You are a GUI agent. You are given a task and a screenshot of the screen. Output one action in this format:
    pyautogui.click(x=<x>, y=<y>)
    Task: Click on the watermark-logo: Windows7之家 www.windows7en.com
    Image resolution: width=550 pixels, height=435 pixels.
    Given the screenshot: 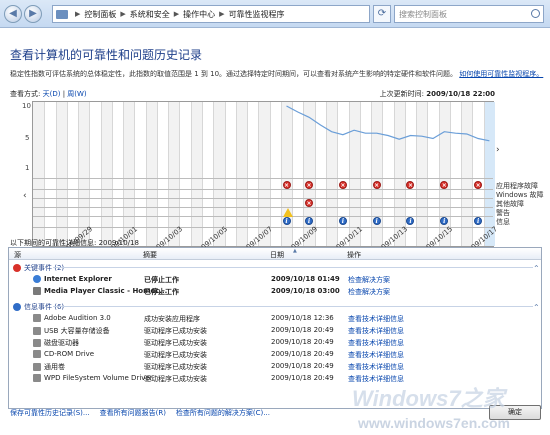 What is the action you would take?
    pyautogui.click(x=431, y=408)
    